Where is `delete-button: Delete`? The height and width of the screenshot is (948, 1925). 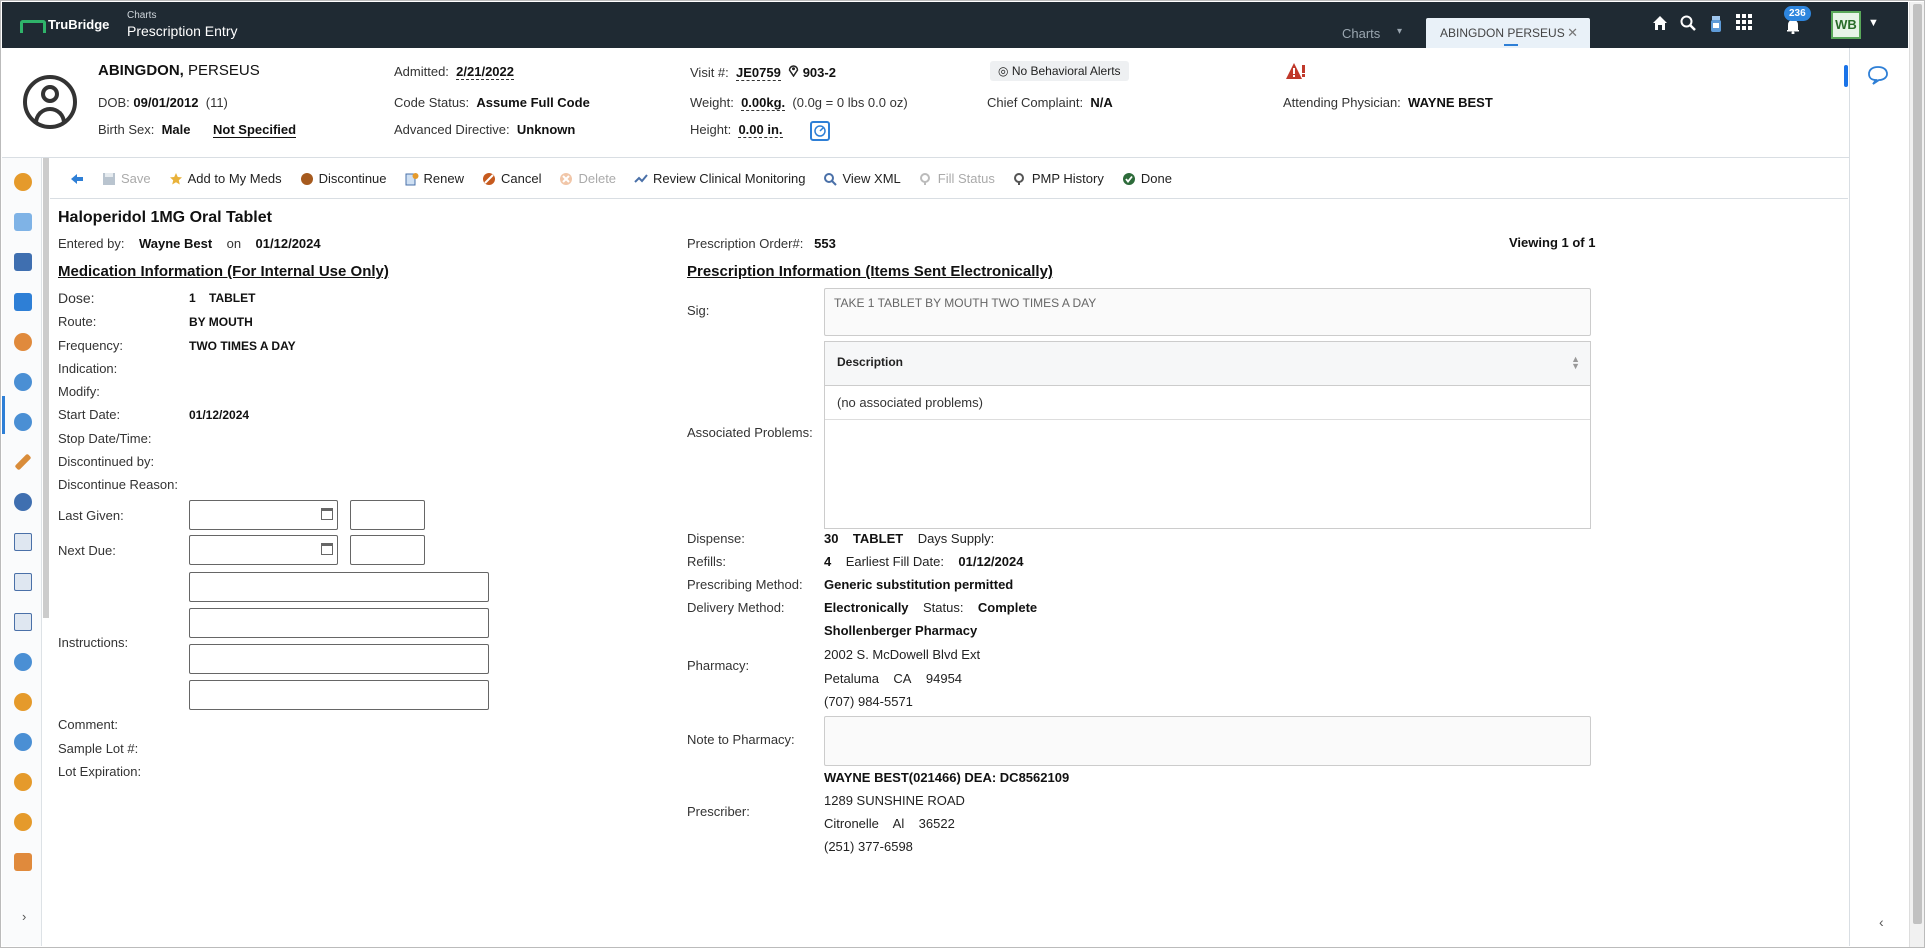
delete-button: Delete is located at coordinates (587, 178).